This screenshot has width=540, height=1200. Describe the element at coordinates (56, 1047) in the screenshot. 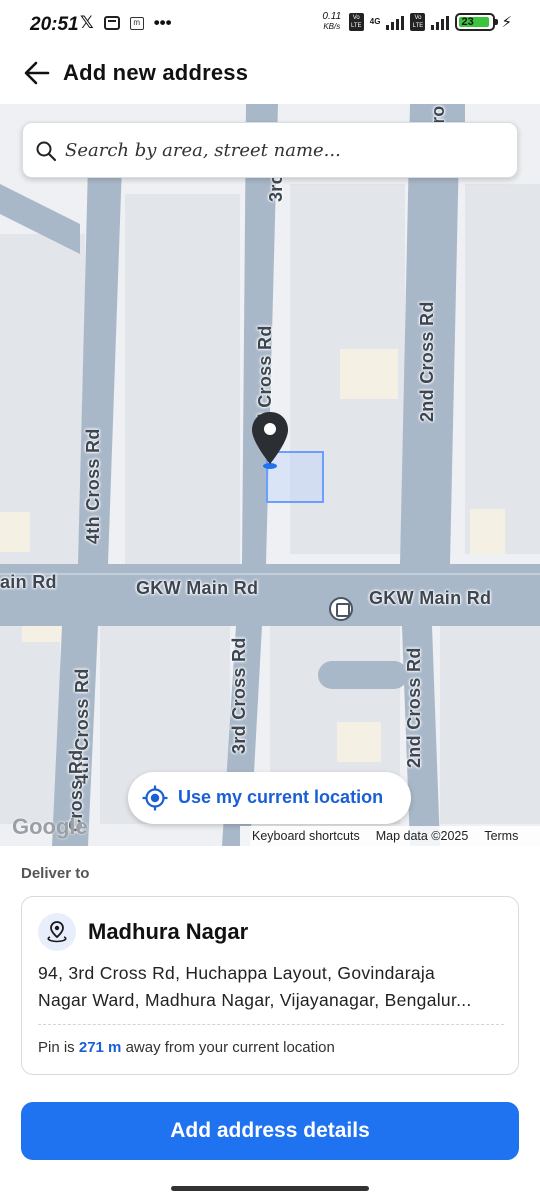

I see `pin-distance-prefix: Pin is` at that location.